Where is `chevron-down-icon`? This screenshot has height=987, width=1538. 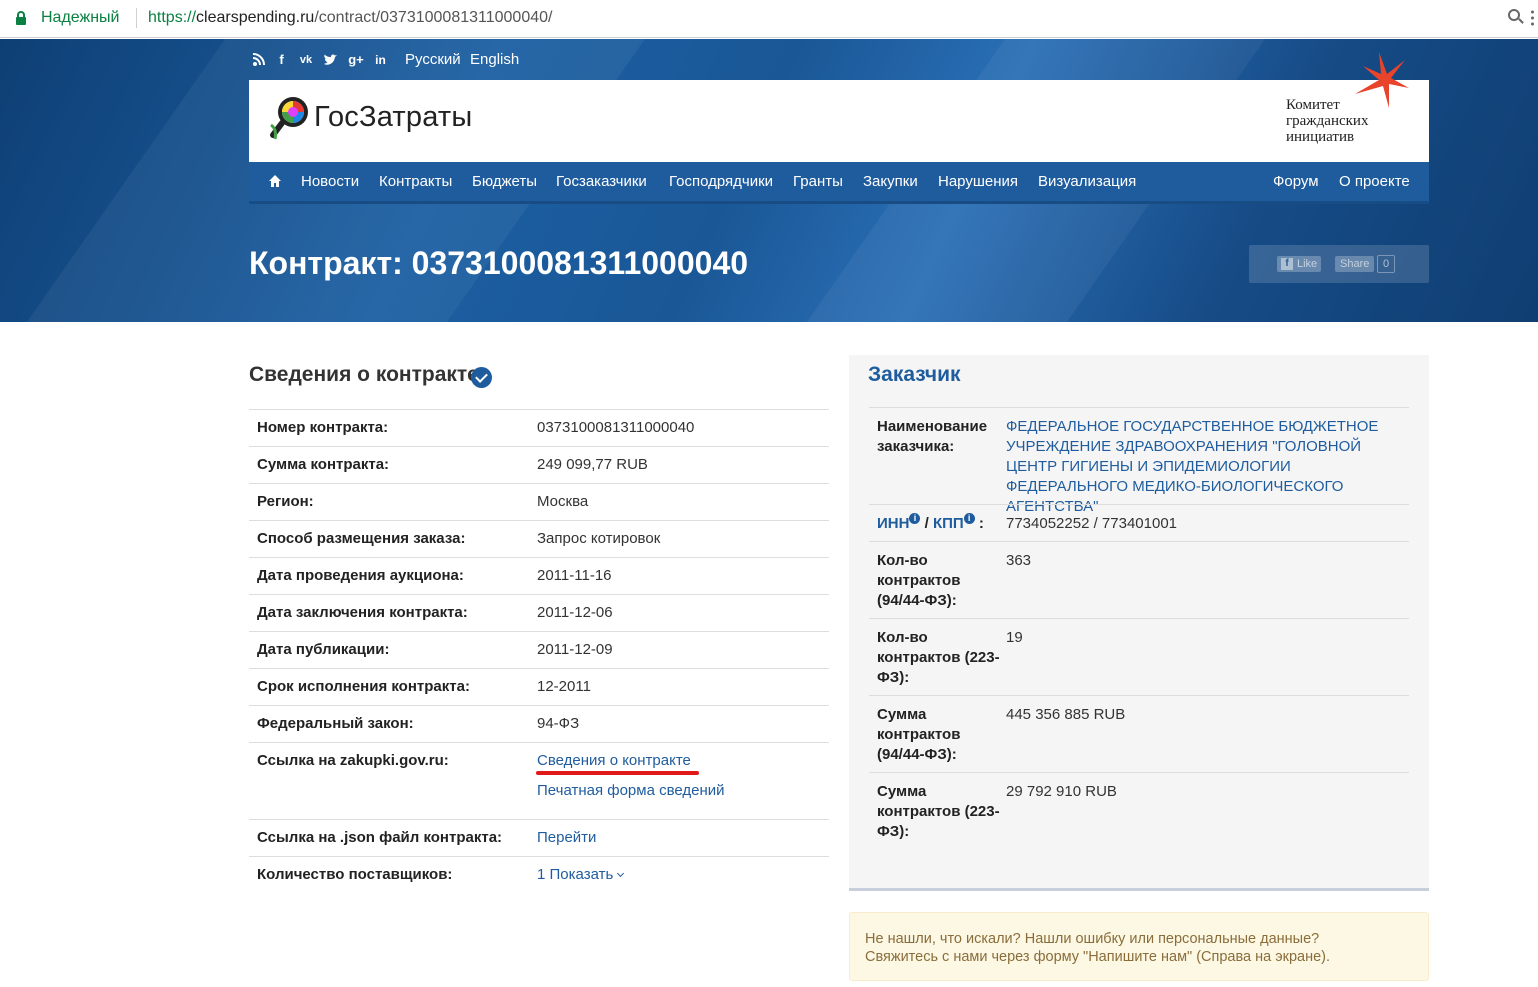 chevron-down-icon is located at coordinates (621, 873).